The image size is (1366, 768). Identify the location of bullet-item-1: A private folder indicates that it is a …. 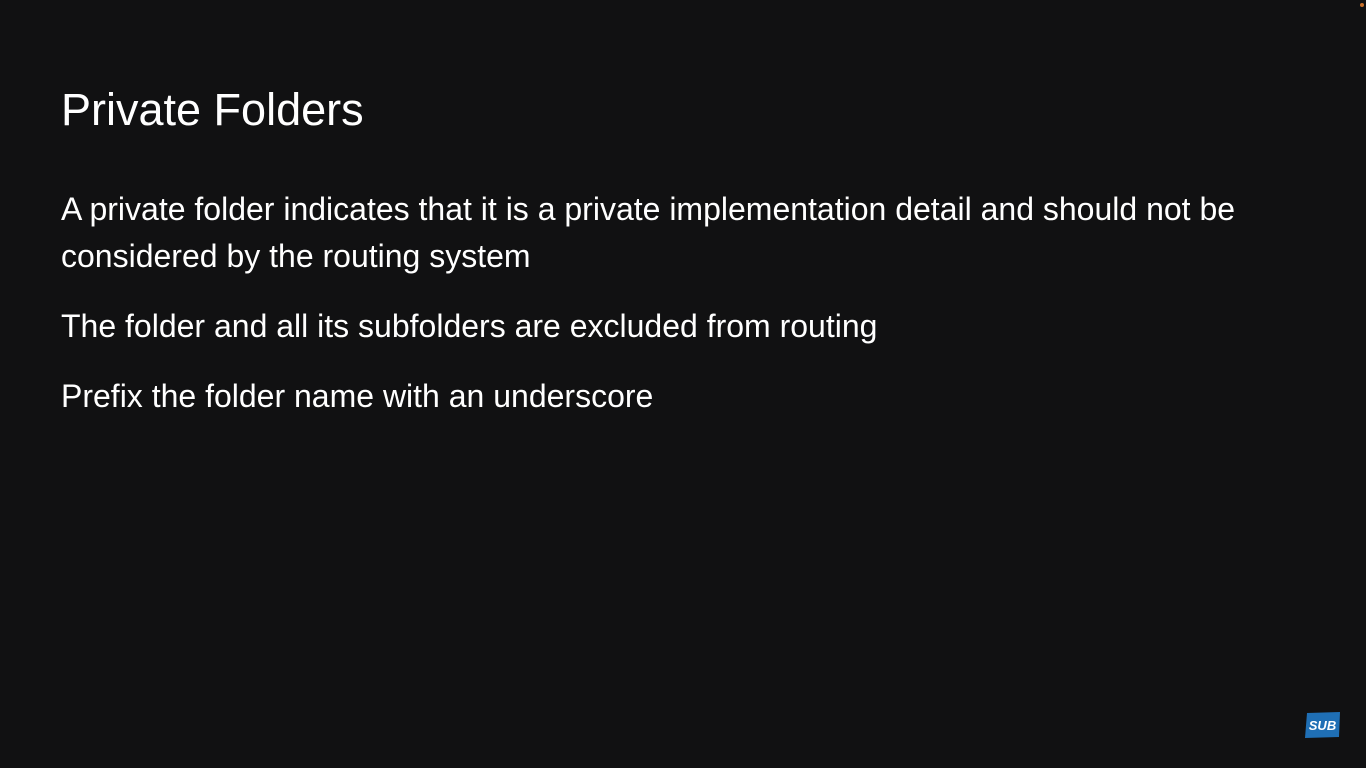
(648, 232).